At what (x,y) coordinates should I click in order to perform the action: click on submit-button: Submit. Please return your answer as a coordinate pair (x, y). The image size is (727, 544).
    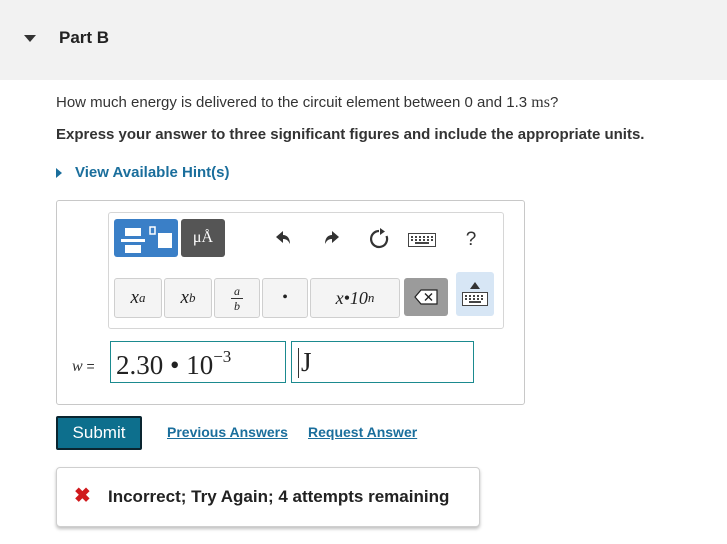
    Looking at the image, I should click on (99, 433).